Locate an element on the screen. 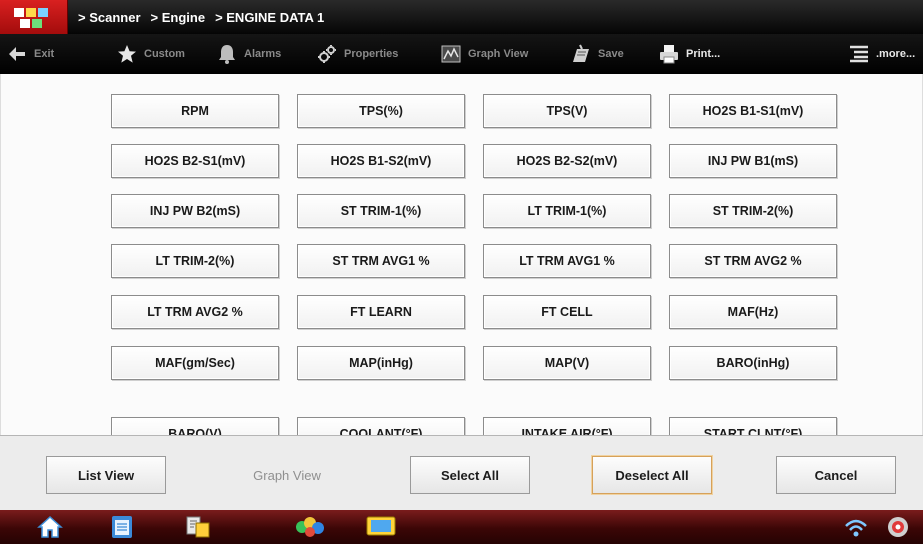 This screenshot has width=923, height=544. breadcrumb: > Scanner > Engine > ENGINE DATA 1 is located at coordinates (206, 17).